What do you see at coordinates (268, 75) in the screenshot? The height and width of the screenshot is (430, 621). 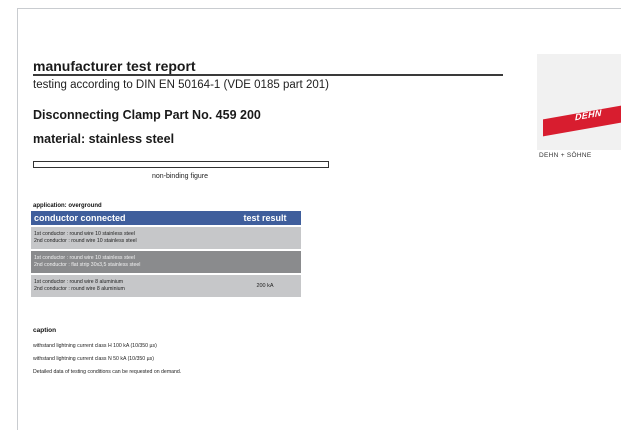 I see `title-underline` at bounding box center [268, 75].